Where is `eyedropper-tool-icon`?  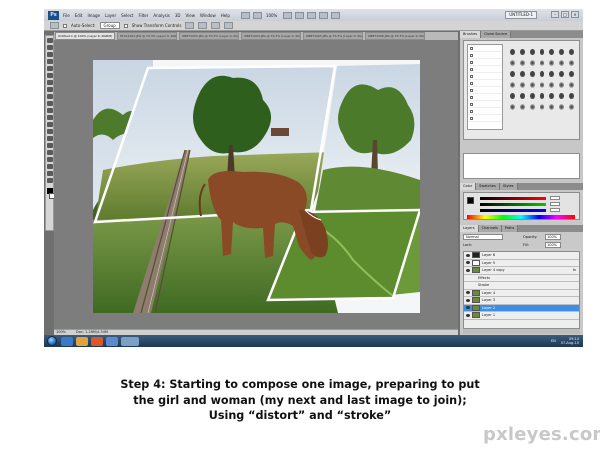
eyedropper-tool-icon is located at coordinates (49, 75).